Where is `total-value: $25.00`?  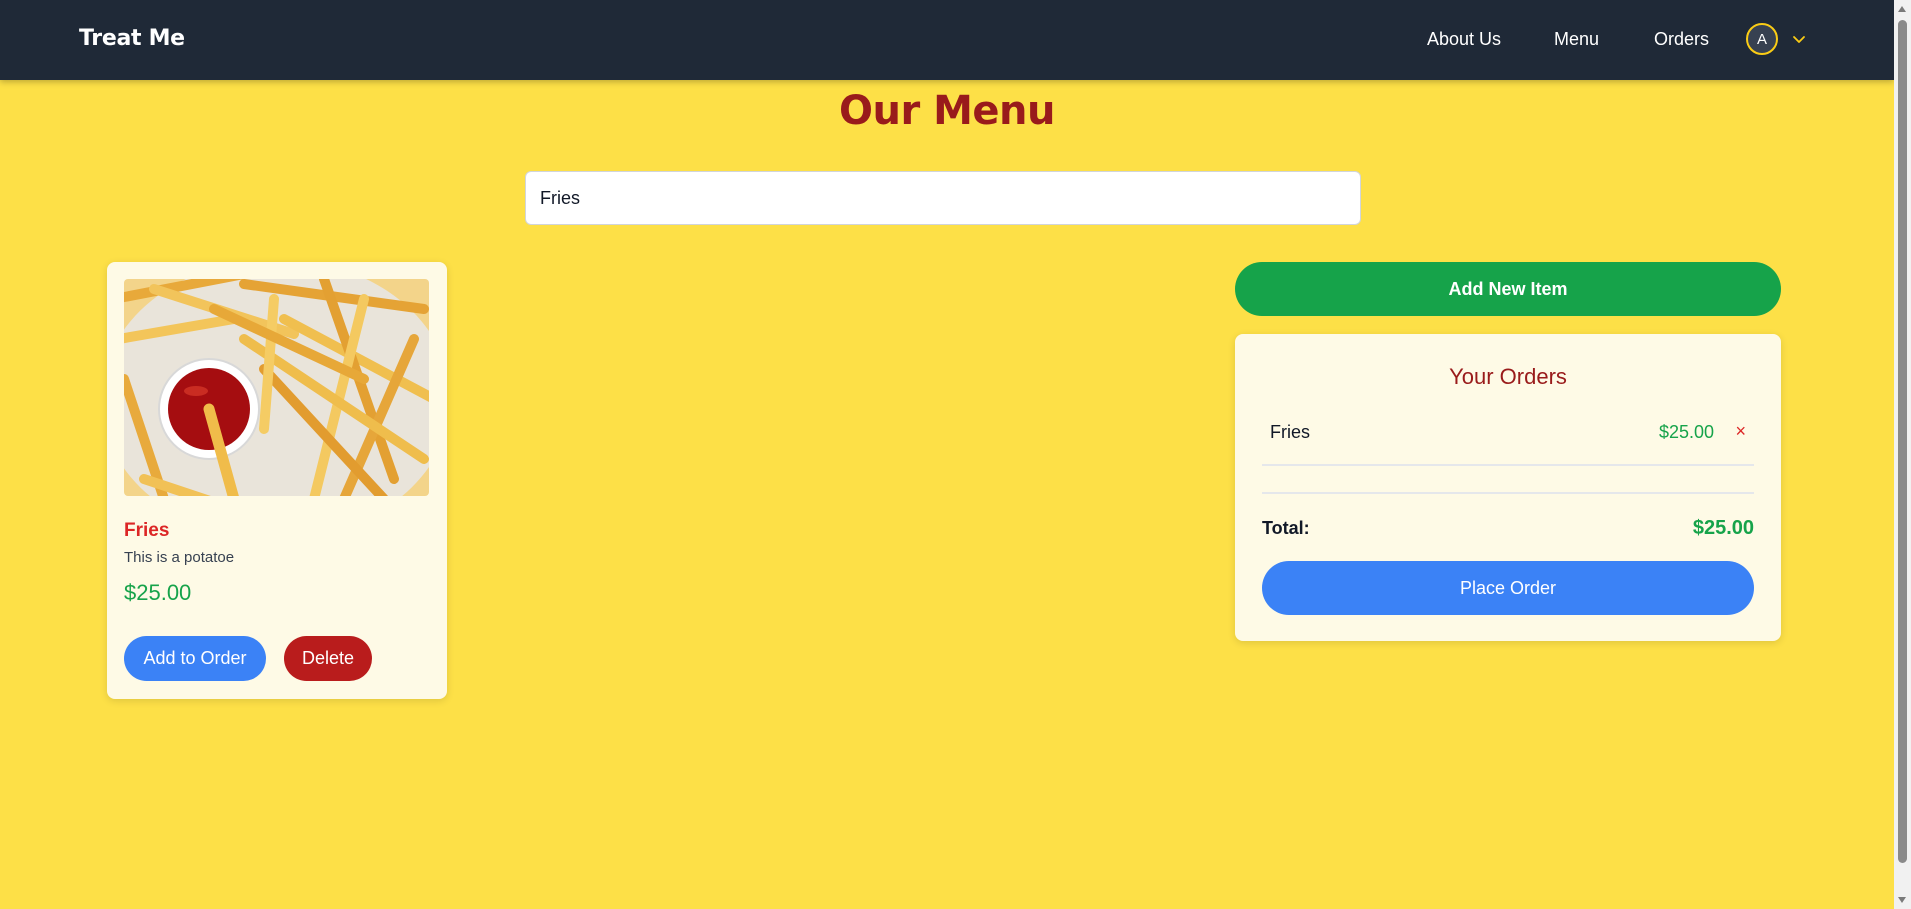
total-value: $25.00 is located at coordinates (1723, 528).